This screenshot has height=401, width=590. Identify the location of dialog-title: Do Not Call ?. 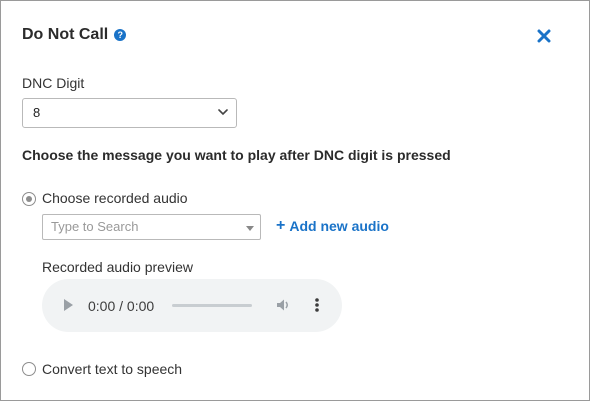
(74, 35).